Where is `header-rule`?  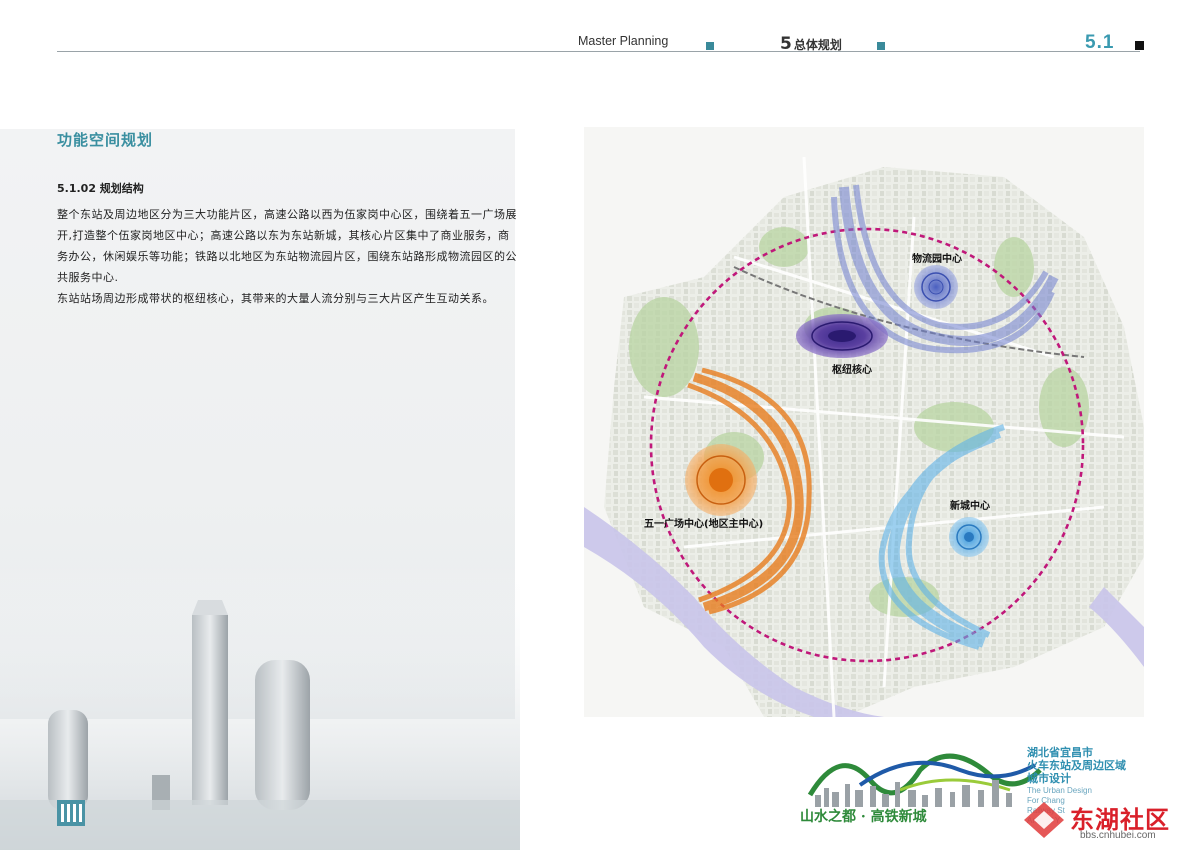 header-rule is located at coordinates (598, 51).